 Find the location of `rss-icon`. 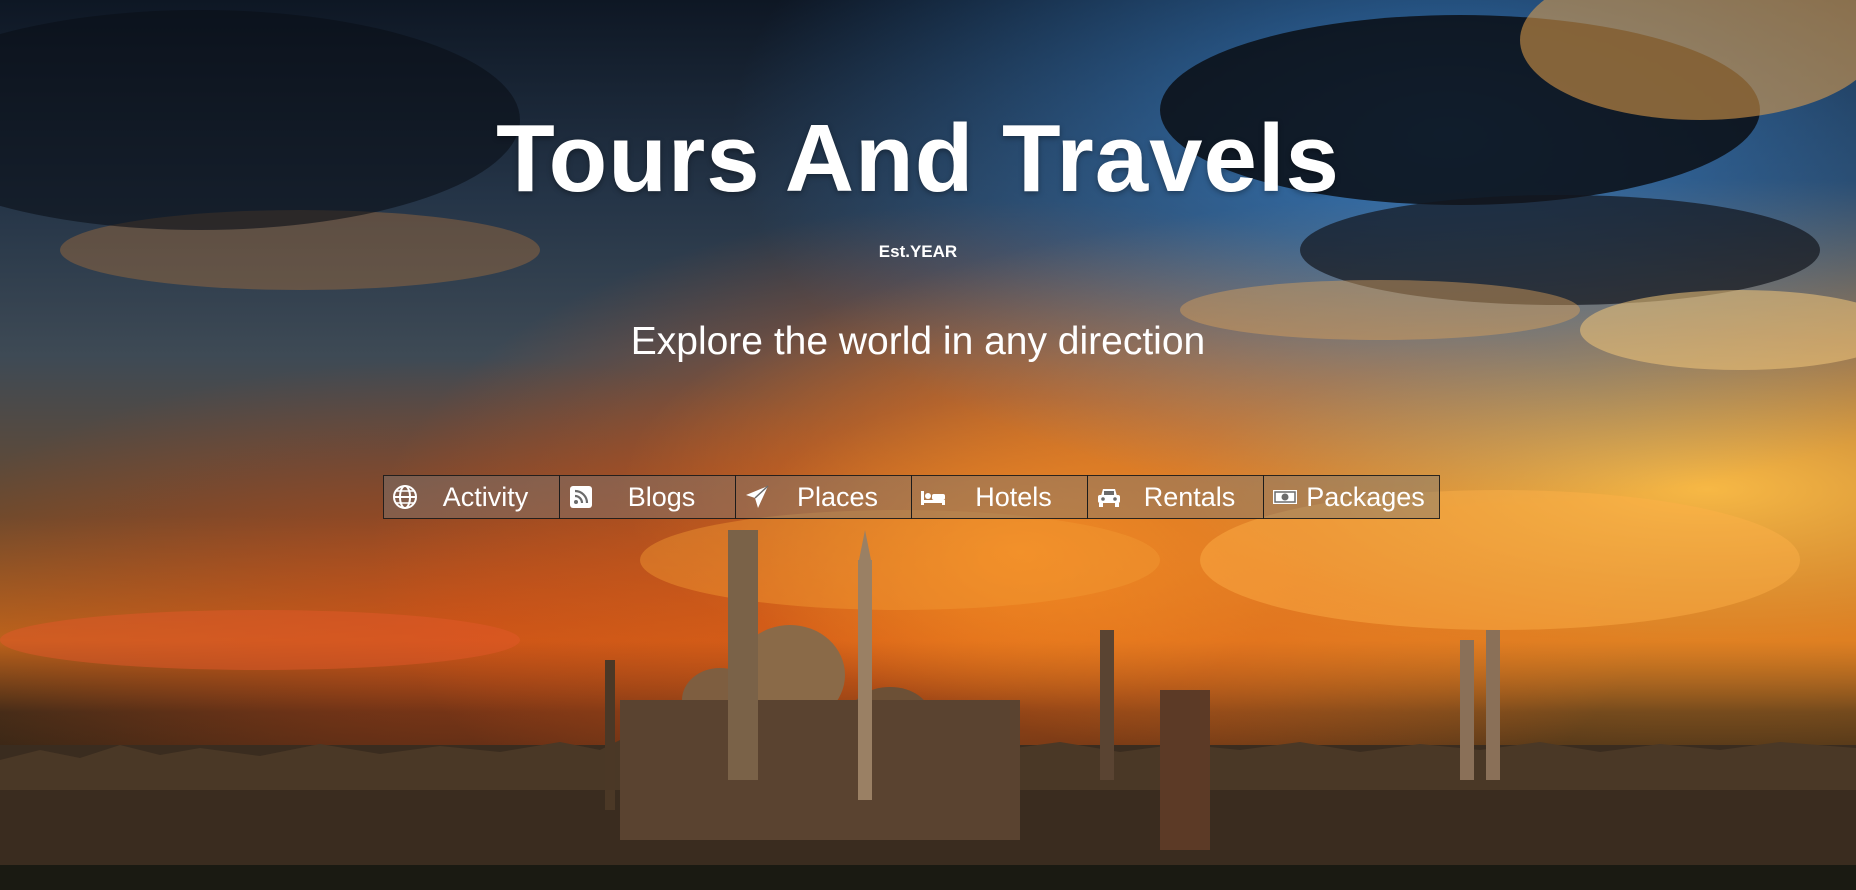

rss-icon is located at coordinates (581, 497).